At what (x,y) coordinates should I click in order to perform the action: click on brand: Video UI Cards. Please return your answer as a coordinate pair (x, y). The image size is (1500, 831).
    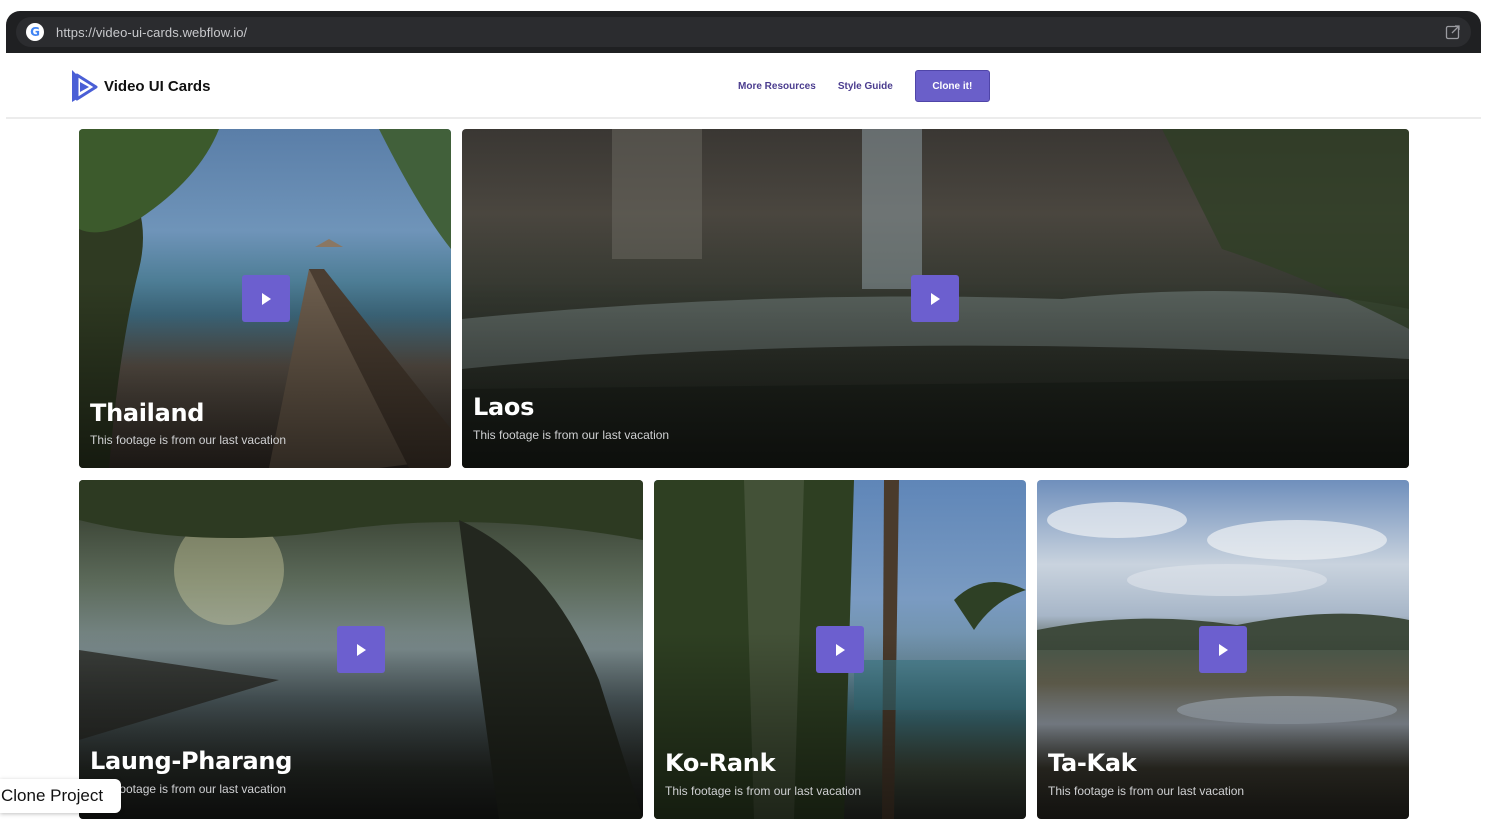
    Looking at the image, I should click on (140, 86).